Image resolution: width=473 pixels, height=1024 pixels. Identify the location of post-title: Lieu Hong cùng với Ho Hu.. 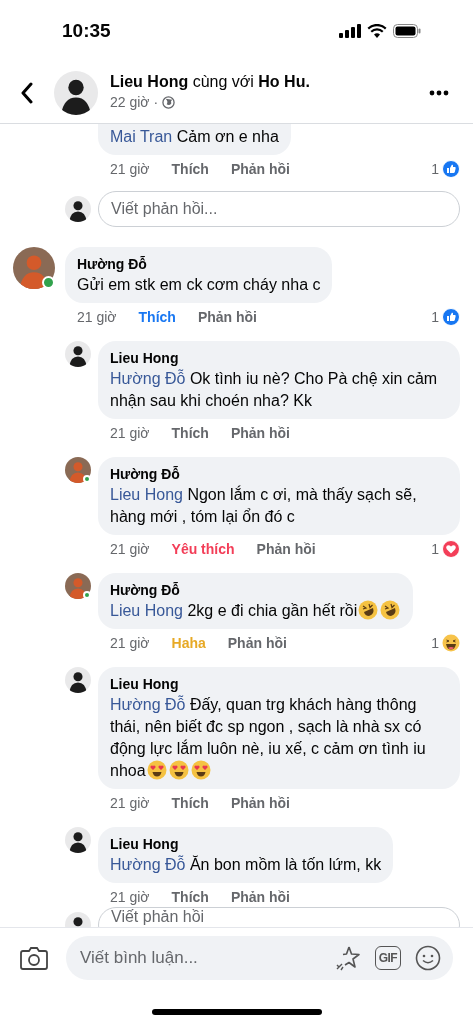
(210, 82).